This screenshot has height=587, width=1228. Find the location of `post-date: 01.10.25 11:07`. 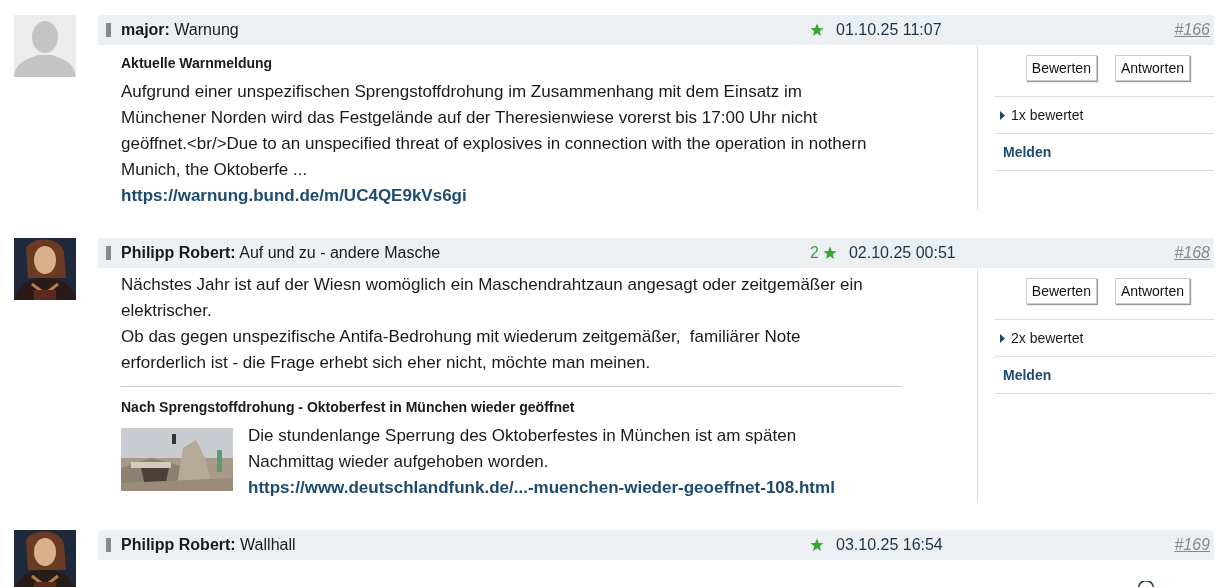

post-date: 01.10.25 11:07 is located at coordinates (889, 30).